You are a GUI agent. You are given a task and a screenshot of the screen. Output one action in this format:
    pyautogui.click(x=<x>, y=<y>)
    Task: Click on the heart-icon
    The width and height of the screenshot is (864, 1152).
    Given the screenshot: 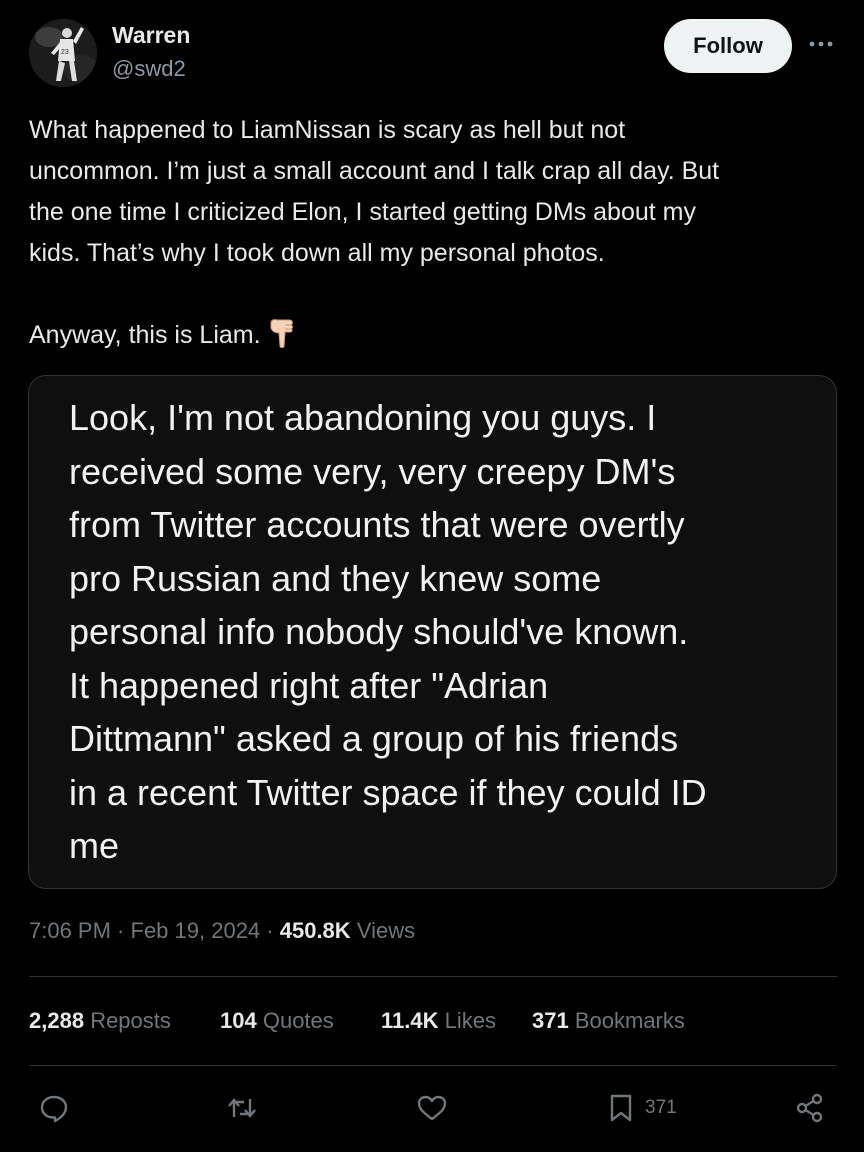 What is the action you would take?
    pyautogui.click(x=432, y=1108)
    